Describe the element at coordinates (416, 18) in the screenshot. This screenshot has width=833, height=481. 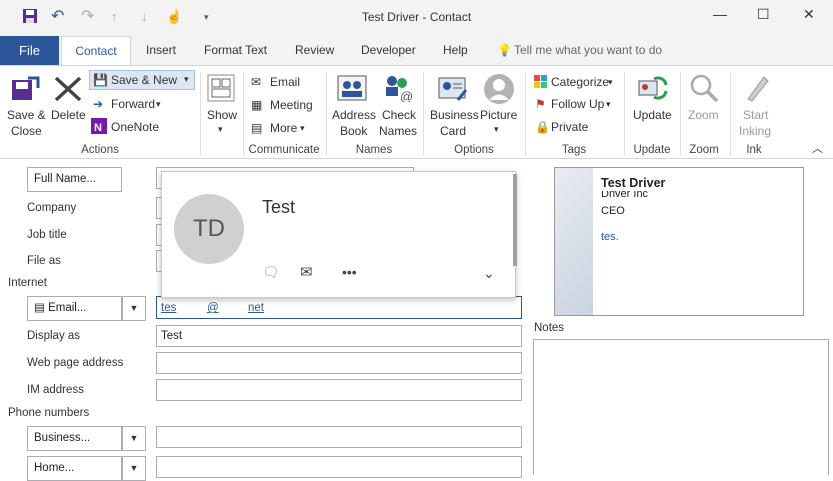
I see `title-bar: ↶ ↷ ↑ ↓ ☝ ▾ Test Driver - Contact — ☐ ✕` at that location.